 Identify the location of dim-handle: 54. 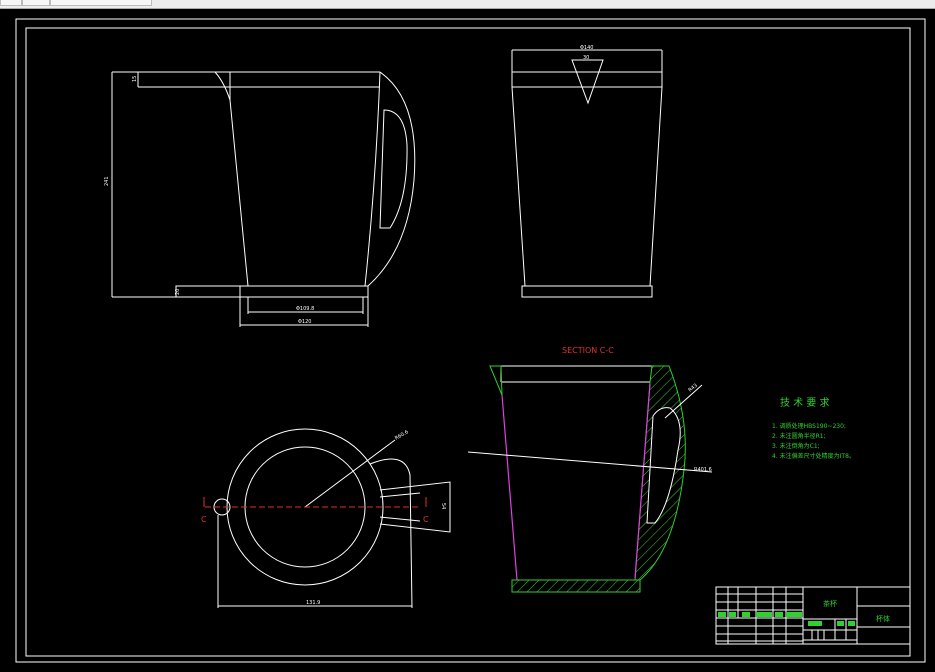
(443, 506).